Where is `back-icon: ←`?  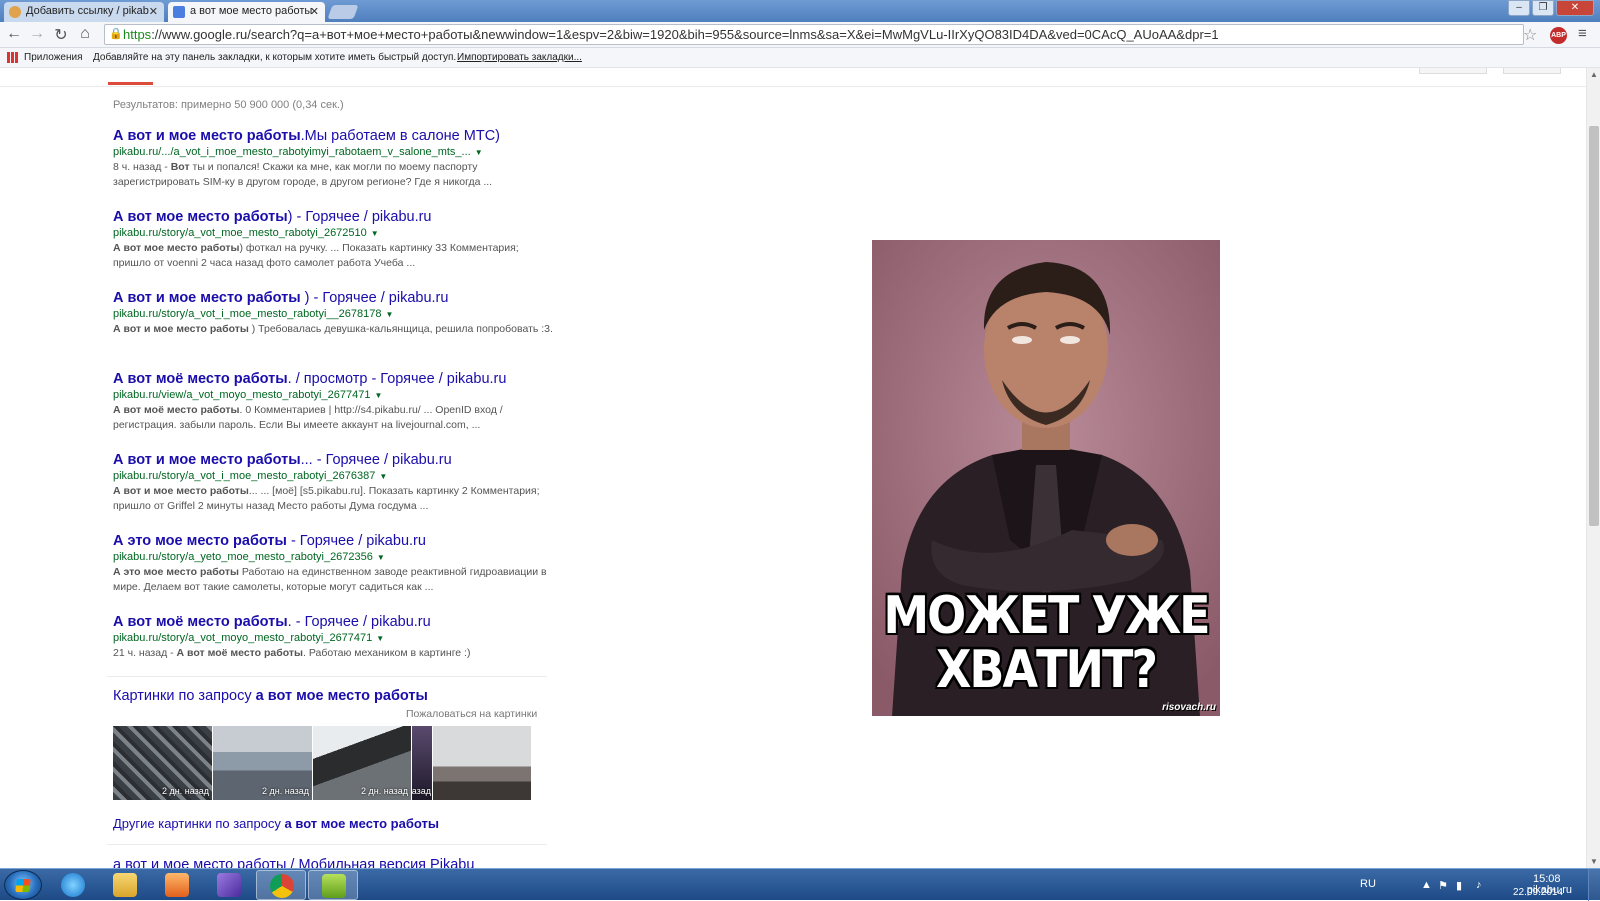
back-icon: ← is located at coordinates (14, 34).